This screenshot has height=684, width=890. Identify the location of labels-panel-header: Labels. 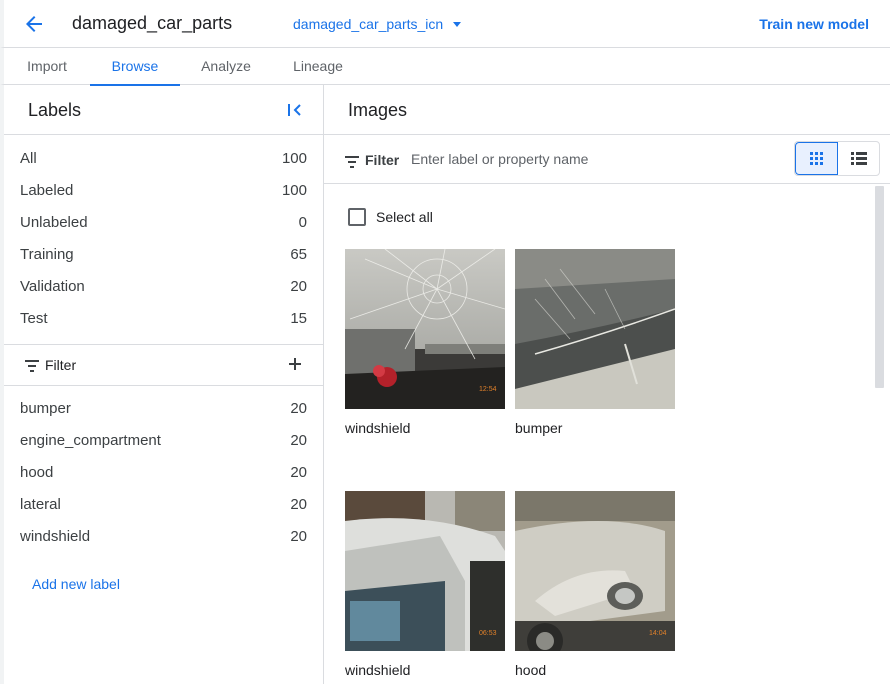
(163, 110).